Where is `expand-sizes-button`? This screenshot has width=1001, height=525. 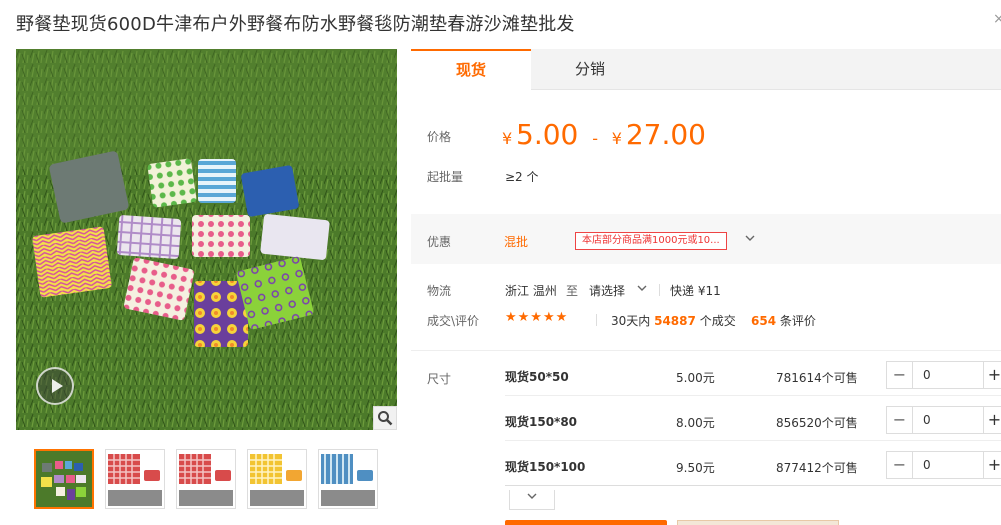
expand-sizes-button is located at coordinates (532, 500).